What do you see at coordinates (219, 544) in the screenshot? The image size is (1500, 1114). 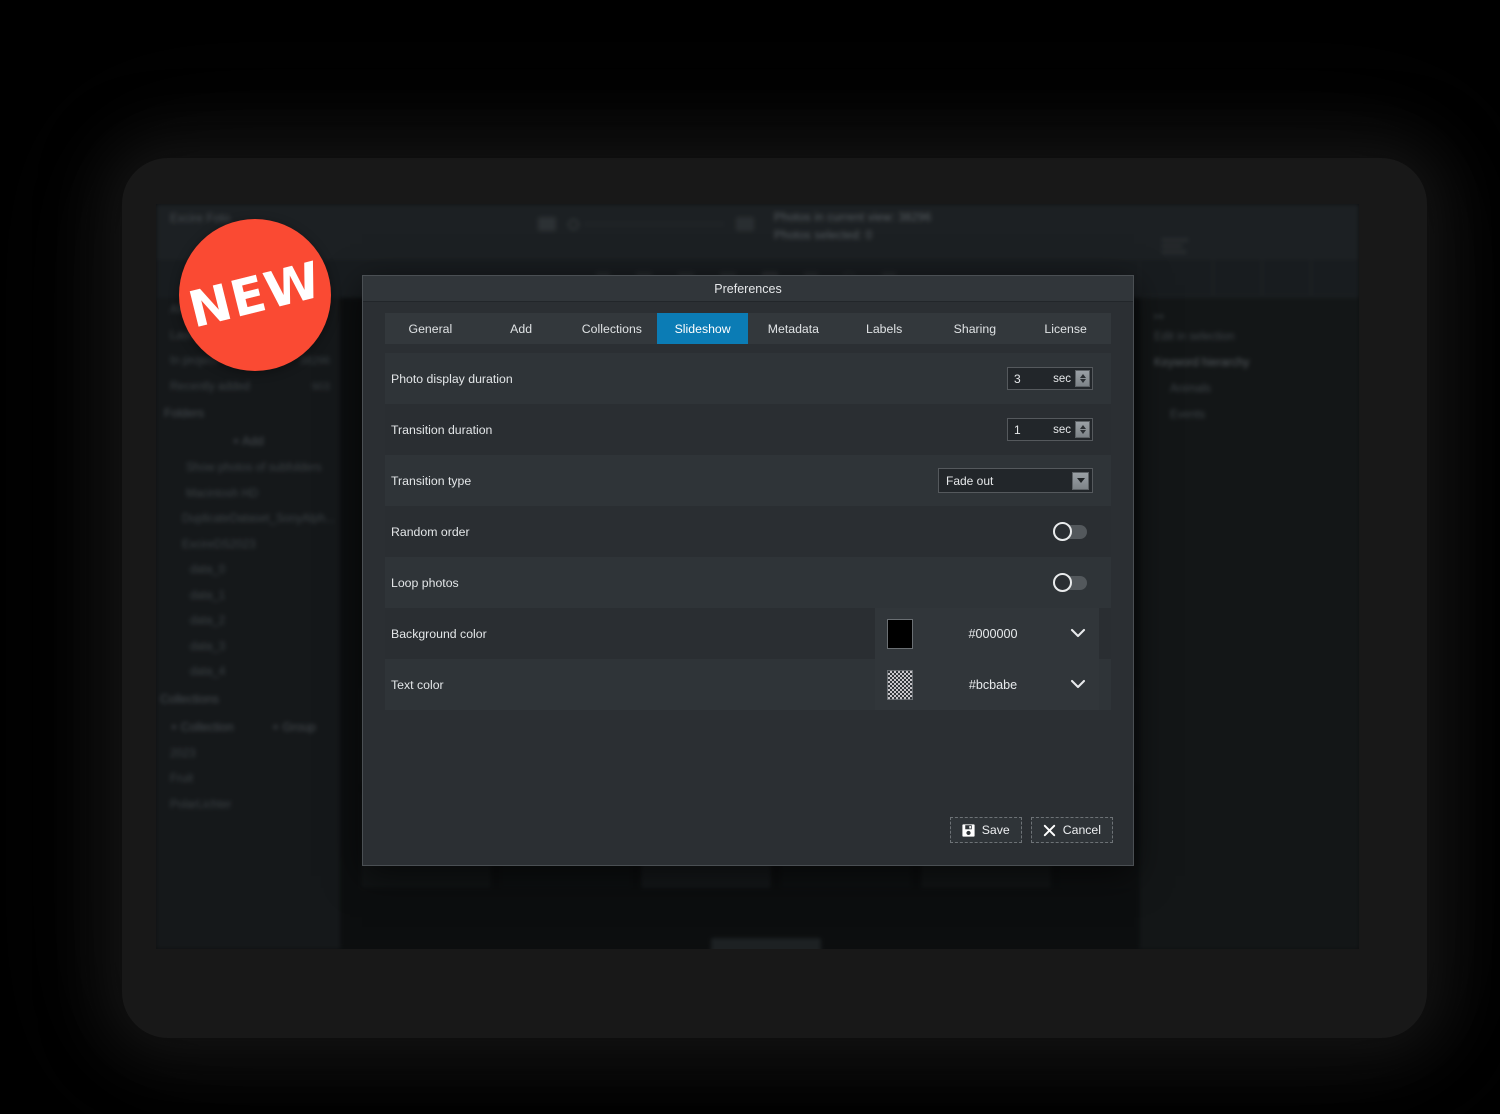 I see `sidebar-folder-row: ExcireDS2023` at bounding box center [219, 544].